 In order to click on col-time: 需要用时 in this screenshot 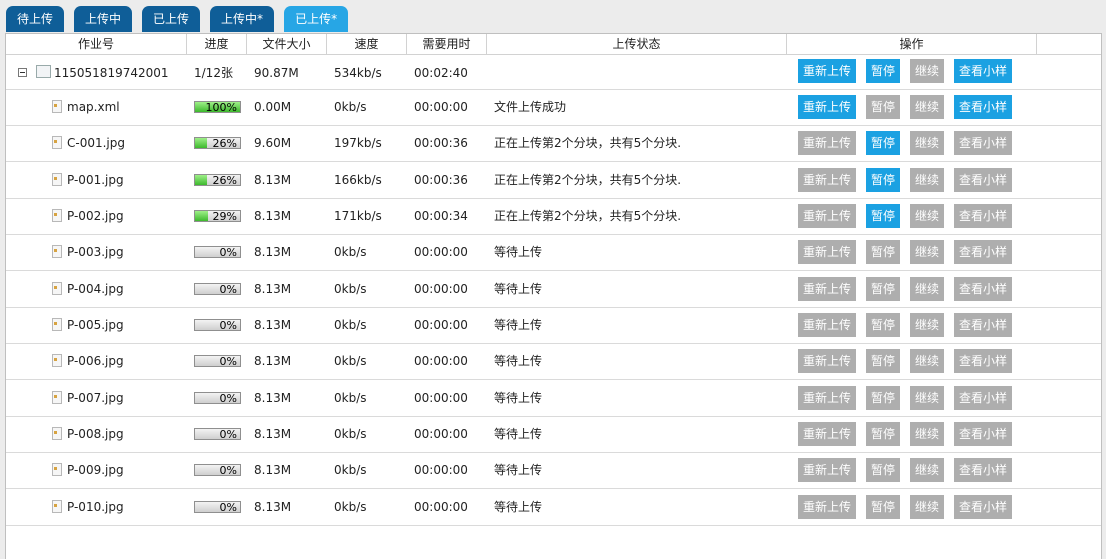, I will do `click(447, 44)`.